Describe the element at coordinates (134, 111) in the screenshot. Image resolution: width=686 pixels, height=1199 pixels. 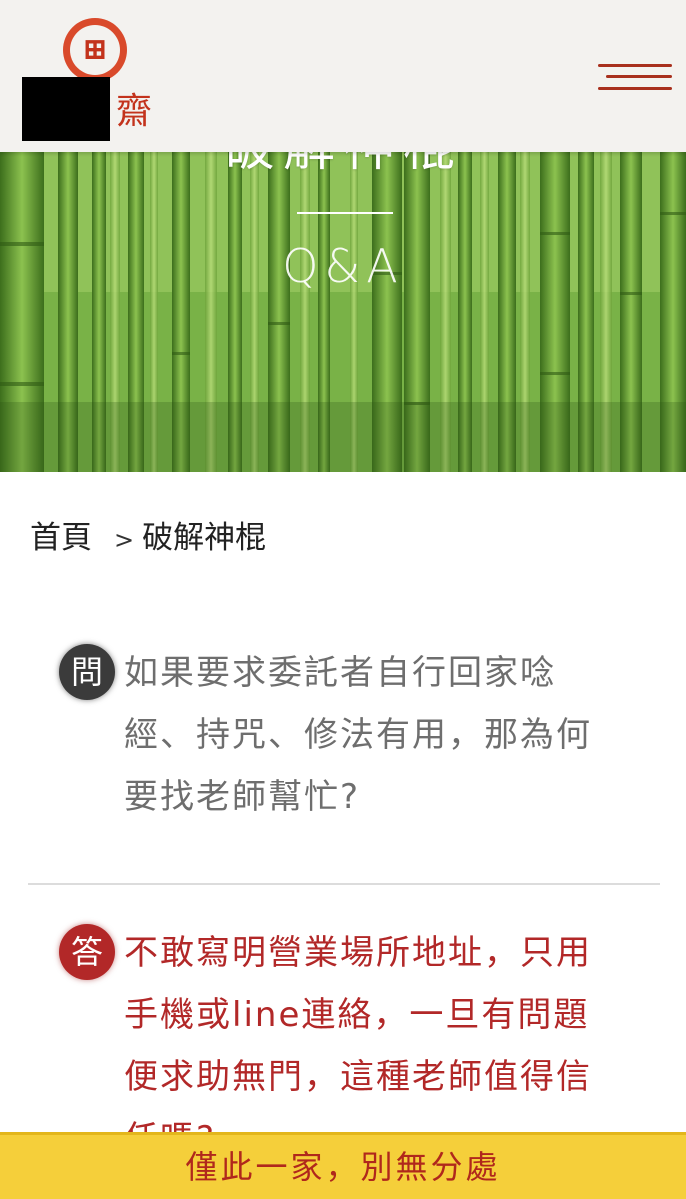
I see `logo-character: 齋` at that location.